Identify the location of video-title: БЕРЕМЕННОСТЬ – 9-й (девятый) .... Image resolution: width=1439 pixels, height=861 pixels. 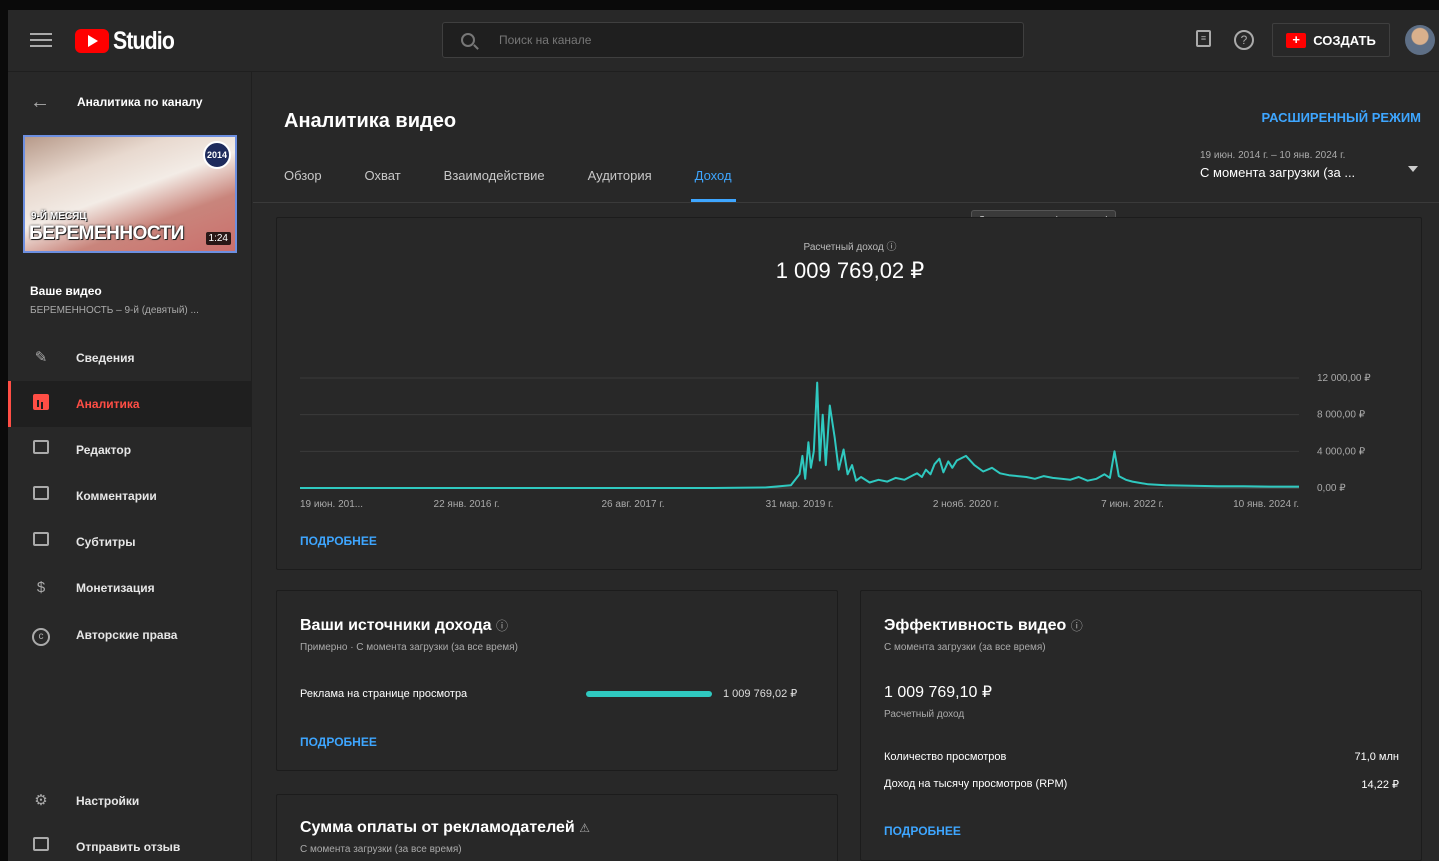
(114, 310).